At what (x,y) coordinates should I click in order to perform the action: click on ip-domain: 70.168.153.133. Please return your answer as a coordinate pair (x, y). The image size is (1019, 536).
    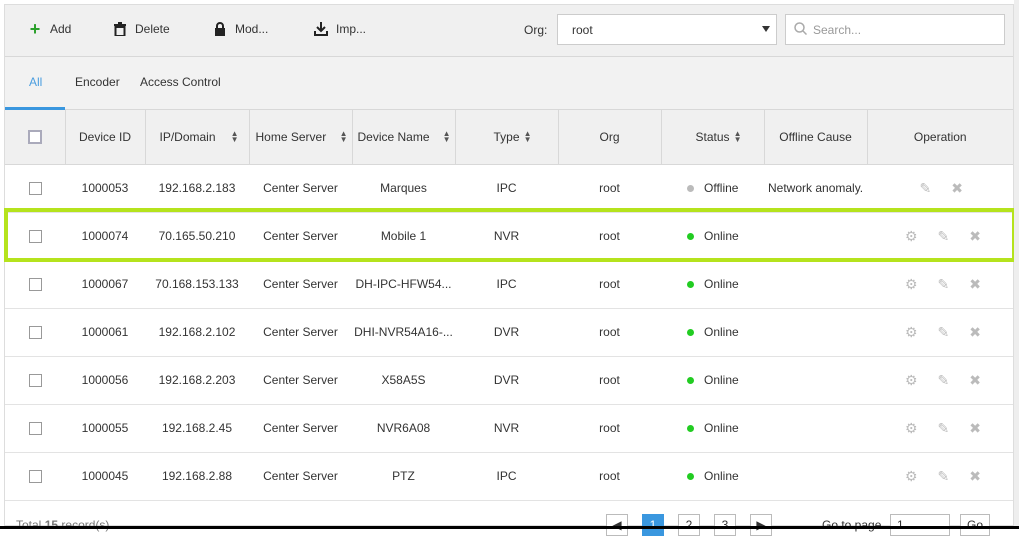
    Looking at the image, I should click on (197, 284).